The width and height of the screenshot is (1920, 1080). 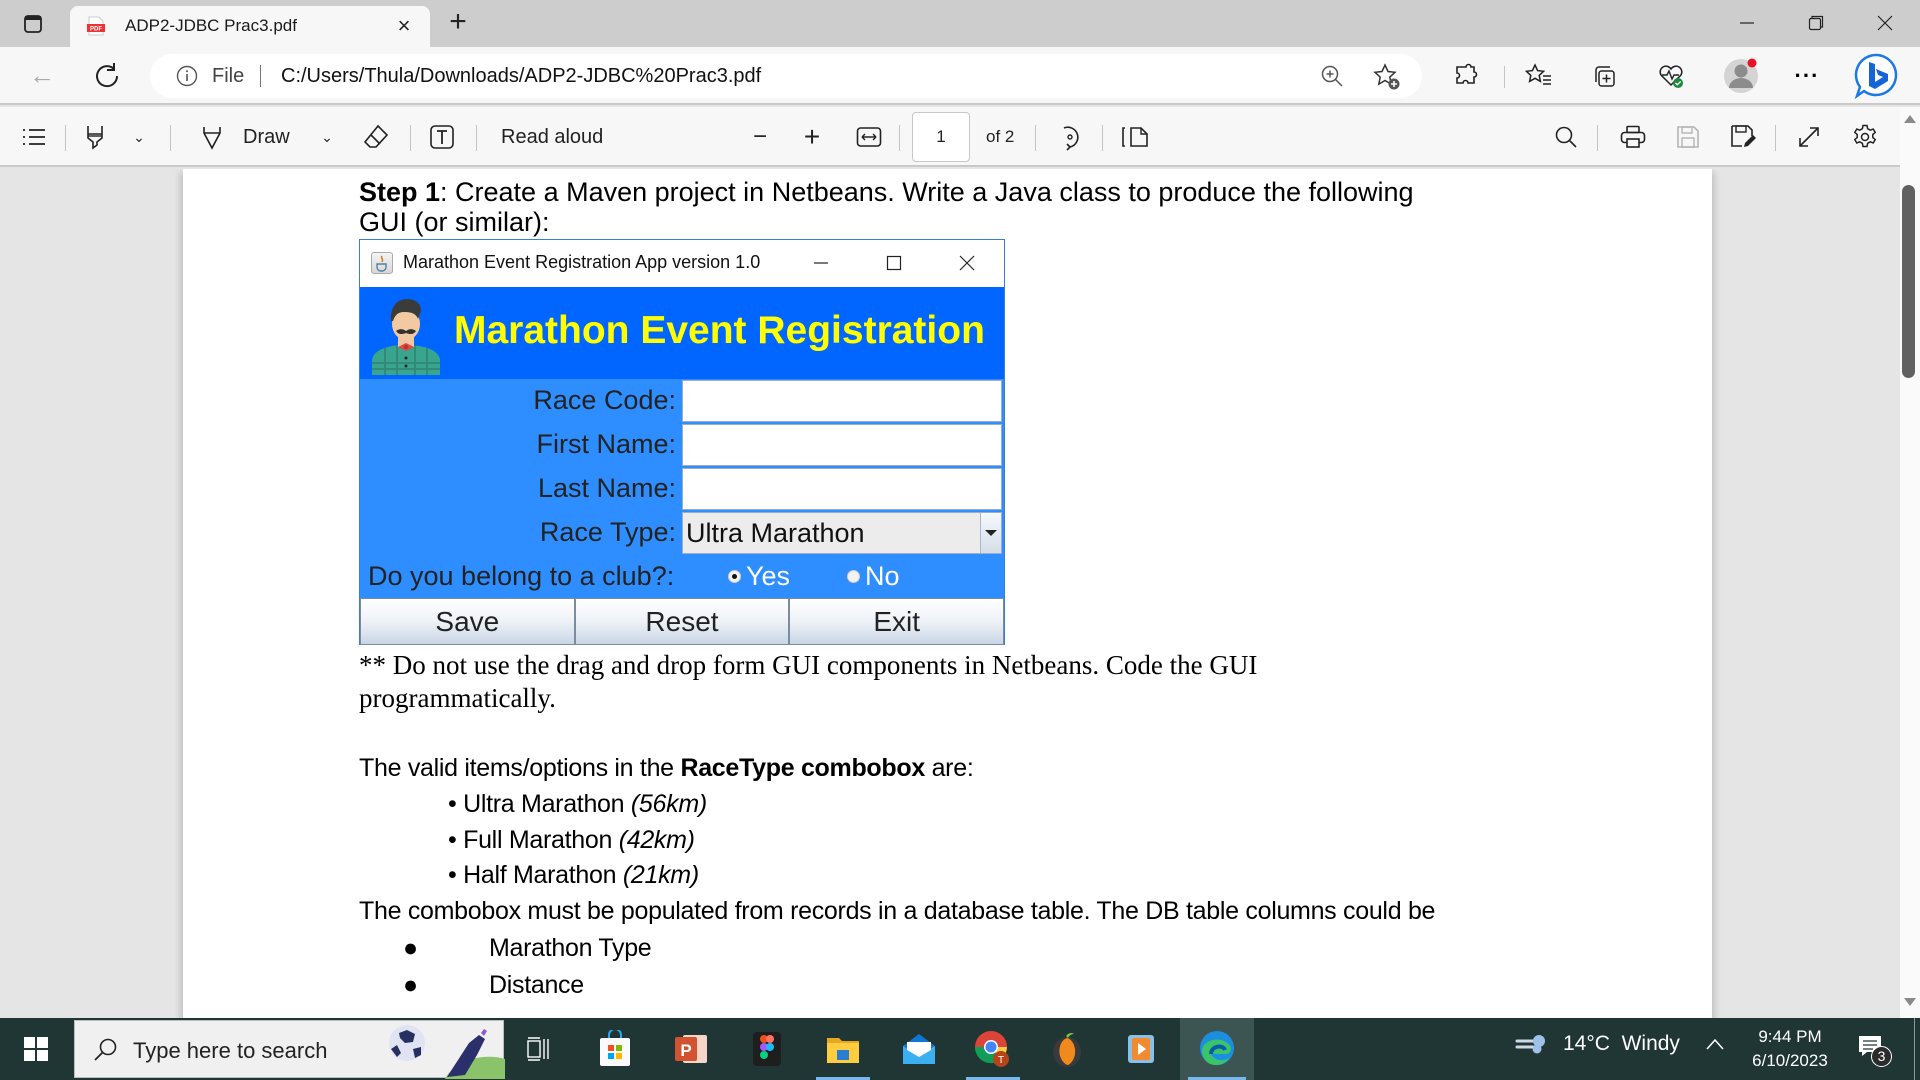 I want to click on draw-options-dropdown: ⌄, so click(x=327, y=137).